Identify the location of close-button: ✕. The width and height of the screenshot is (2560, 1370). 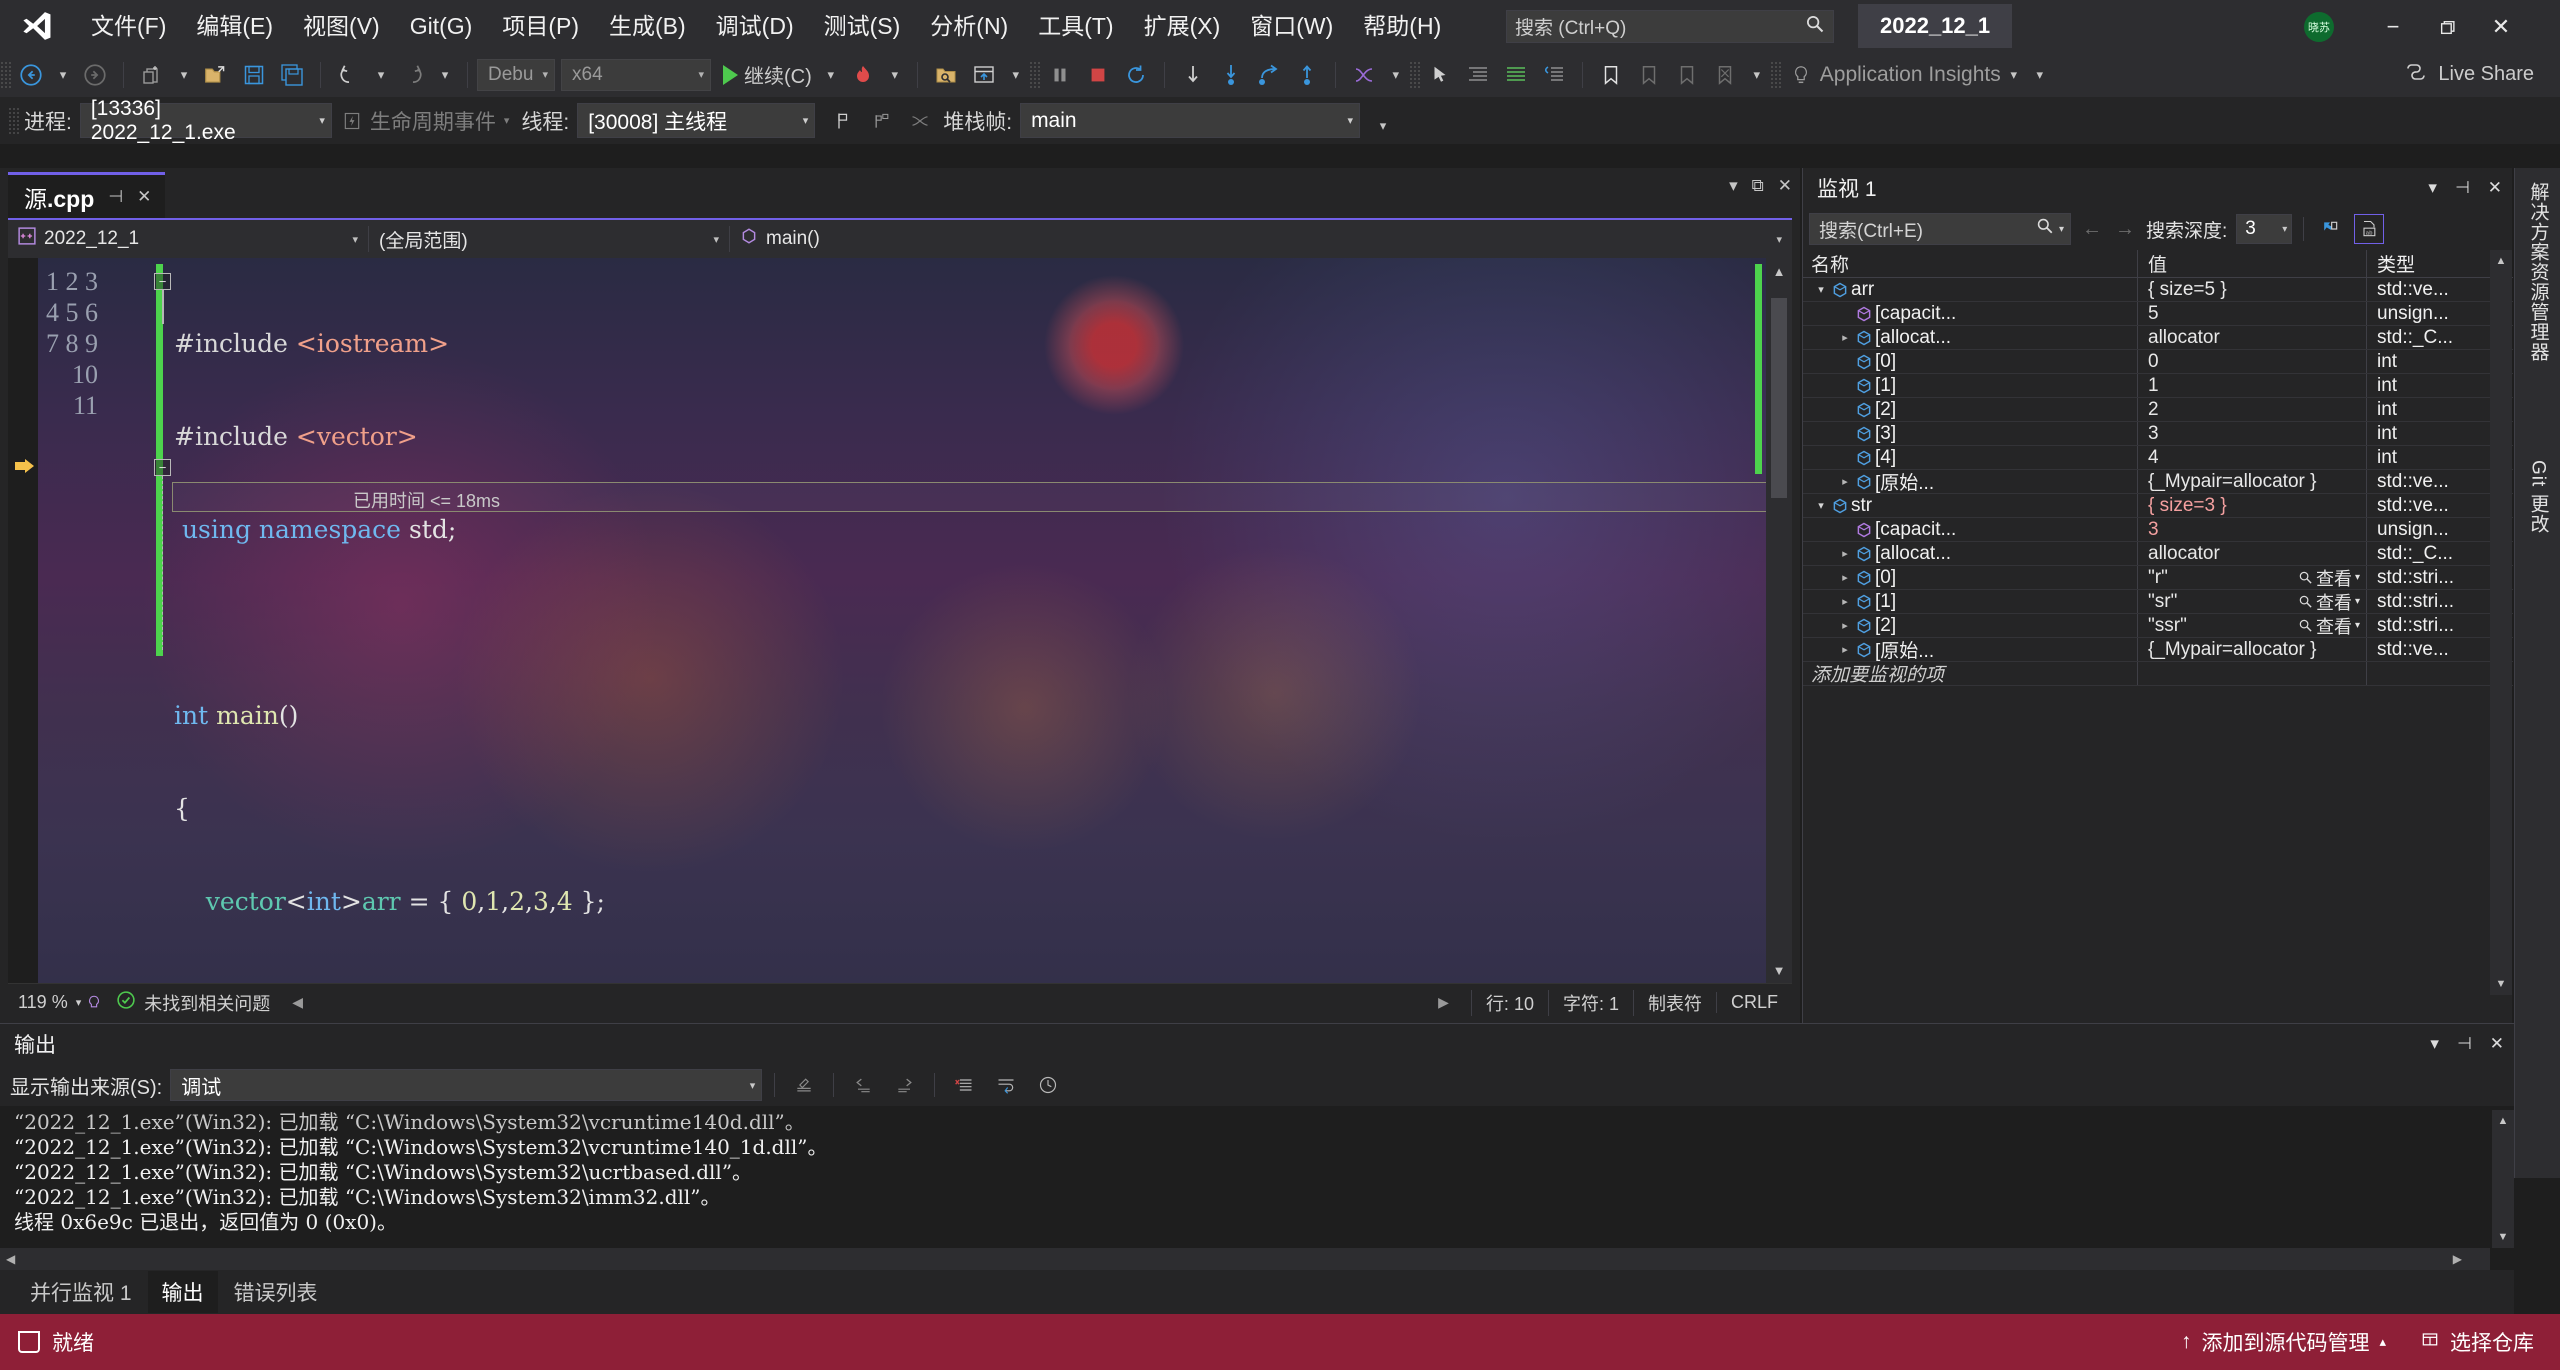
(2501, 27).